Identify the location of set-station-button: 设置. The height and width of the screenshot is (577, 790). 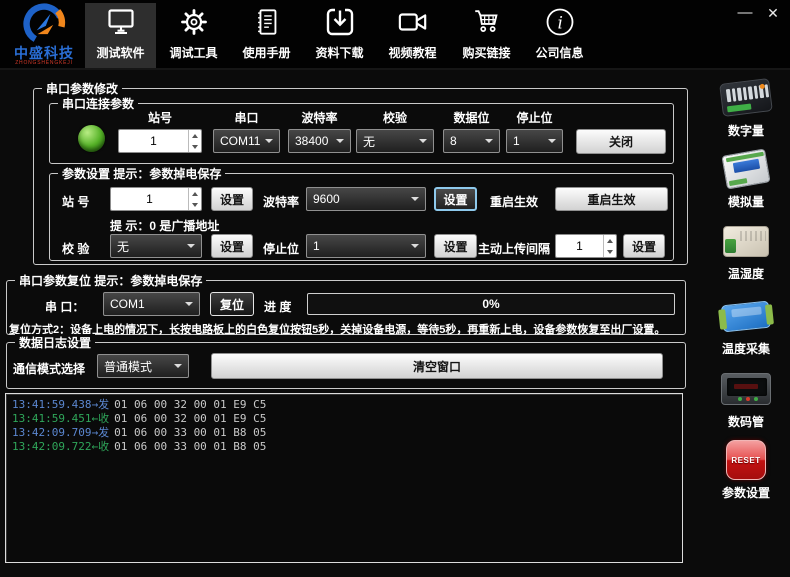
(232, 199).